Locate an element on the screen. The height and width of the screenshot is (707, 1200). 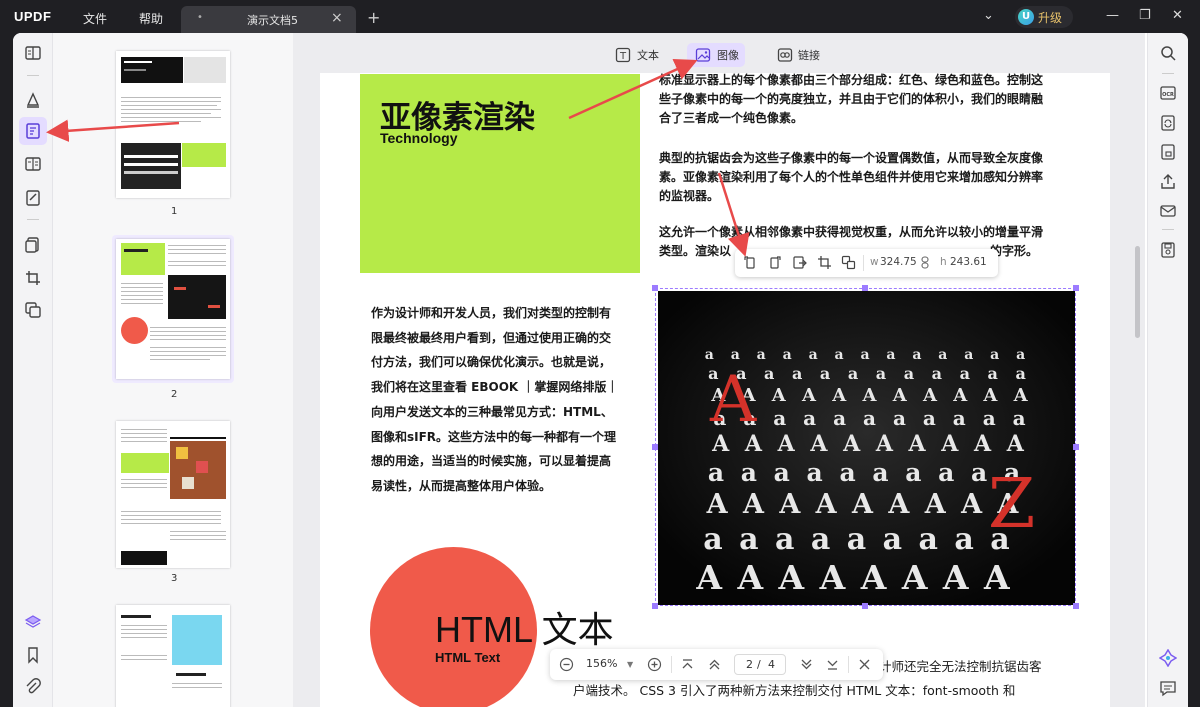
text-line: 我们将在这里查看 EBOOK ｜掌握网络排版｜ is located at coordinates (495, 387).